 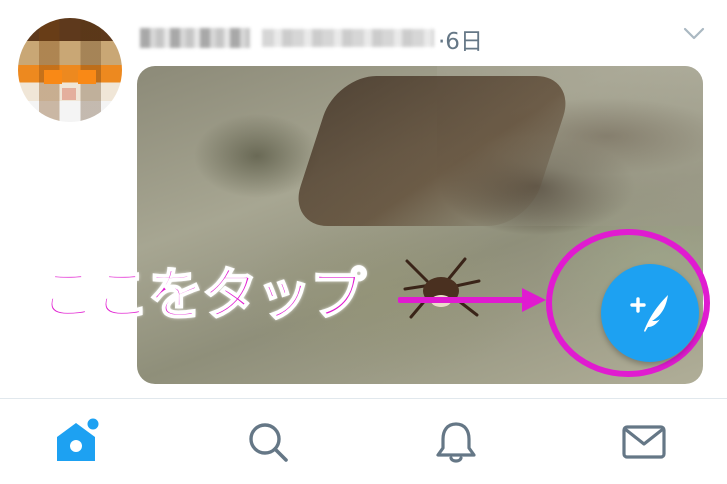 What do you see at coordinates (70, 70) in the screenshot?
I see `avatar` at bounding box center [70, 70].